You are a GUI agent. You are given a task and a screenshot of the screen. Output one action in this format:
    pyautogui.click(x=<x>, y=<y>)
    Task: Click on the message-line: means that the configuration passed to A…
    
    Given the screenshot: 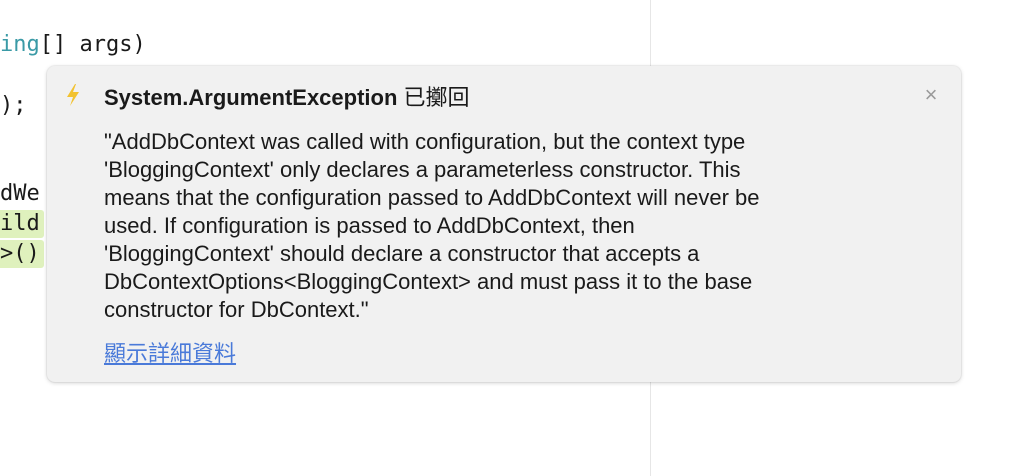 What is the action you would take?
    pyautogui.click(x=432, y=197)
    